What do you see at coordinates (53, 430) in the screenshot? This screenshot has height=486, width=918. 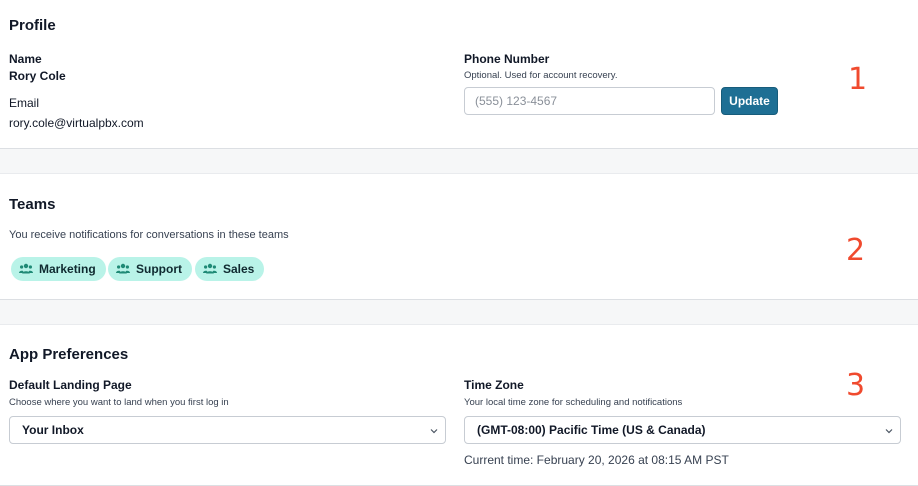 I see `landing-page-selected-value: Your Inbox` at bounding box center [53, 430].